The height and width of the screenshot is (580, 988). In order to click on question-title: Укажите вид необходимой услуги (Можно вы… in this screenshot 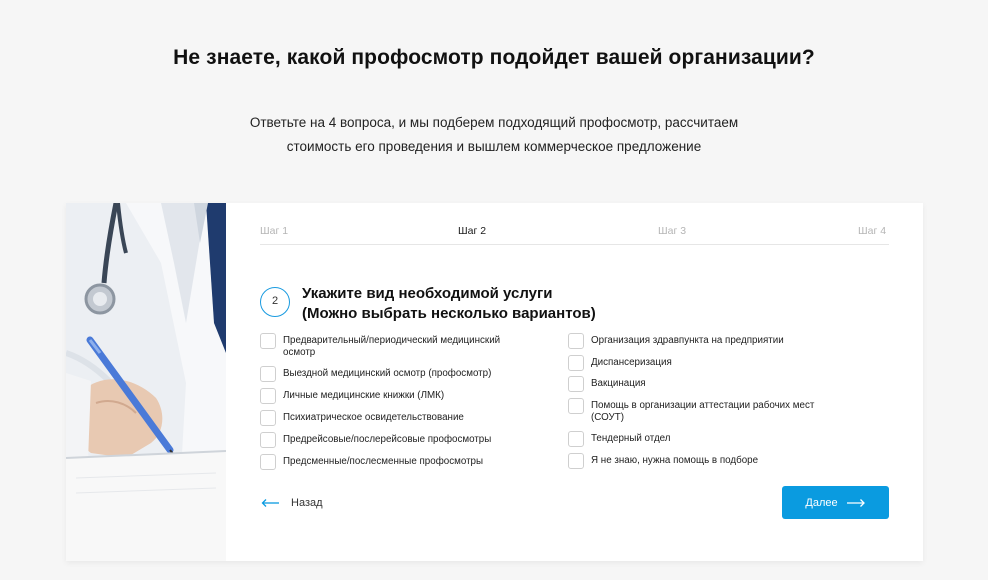, I will do `click(492, 304)`.